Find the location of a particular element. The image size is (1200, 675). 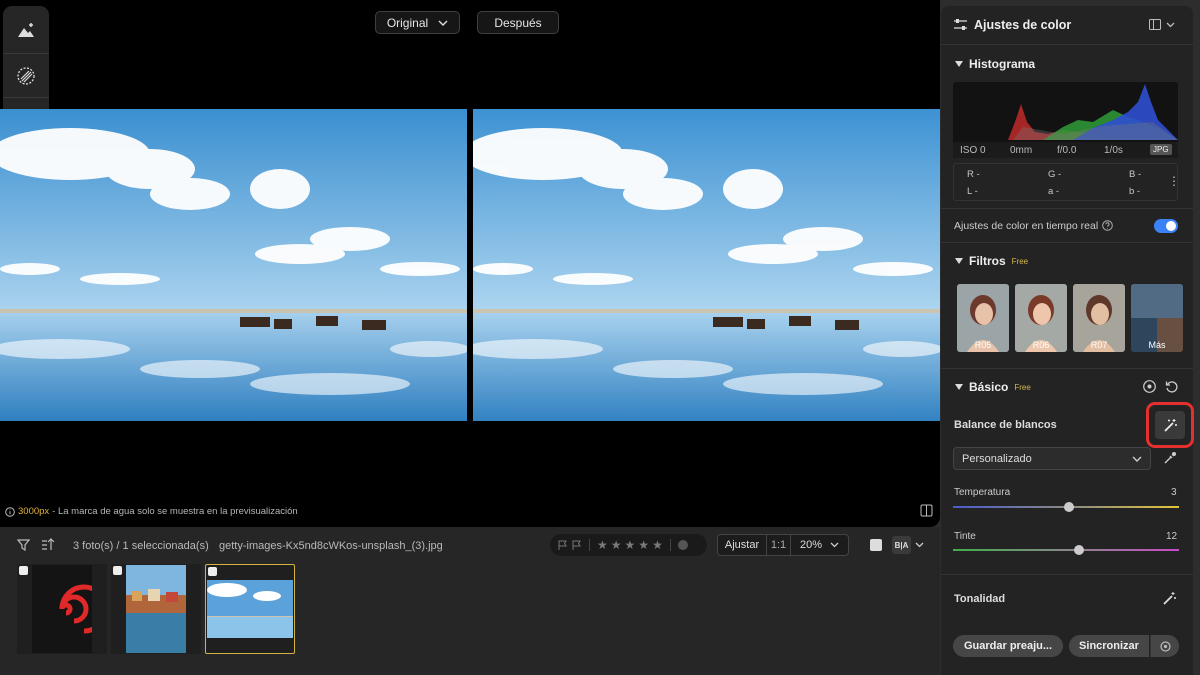

basic-header: Básico Free is located at coordinates (993, 387).